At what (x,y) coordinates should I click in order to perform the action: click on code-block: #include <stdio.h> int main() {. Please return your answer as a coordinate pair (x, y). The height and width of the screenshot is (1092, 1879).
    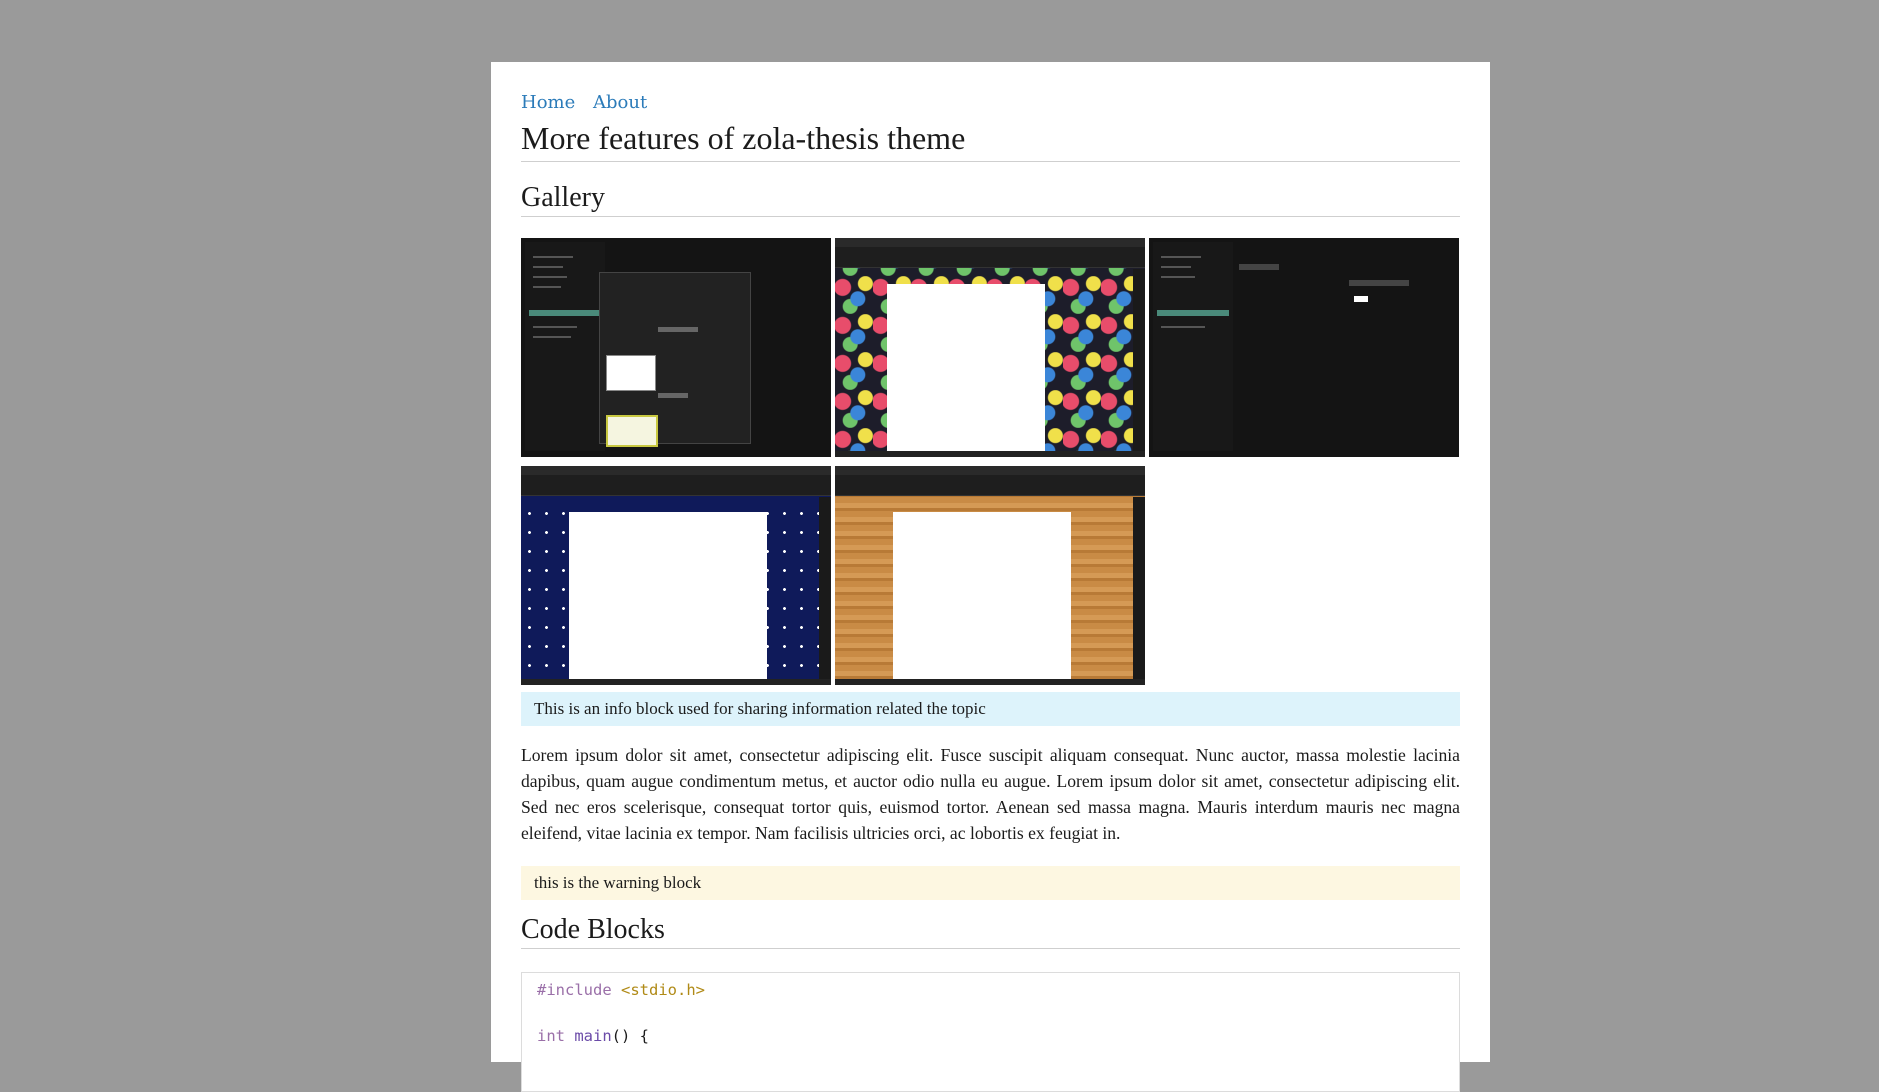
    Looking at the image, I should click on (990, 1032).